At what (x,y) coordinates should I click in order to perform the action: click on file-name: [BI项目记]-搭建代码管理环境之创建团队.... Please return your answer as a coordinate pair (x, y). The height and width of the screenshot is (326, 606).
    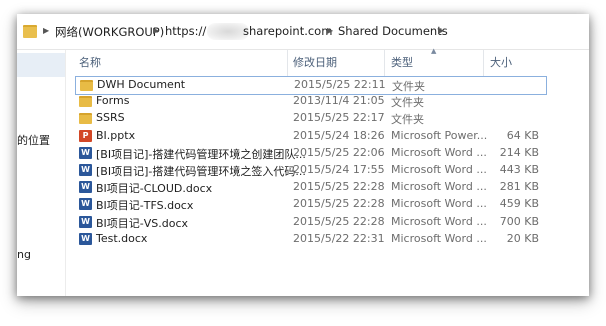
    Looking at the image, I should click on (201, 154).